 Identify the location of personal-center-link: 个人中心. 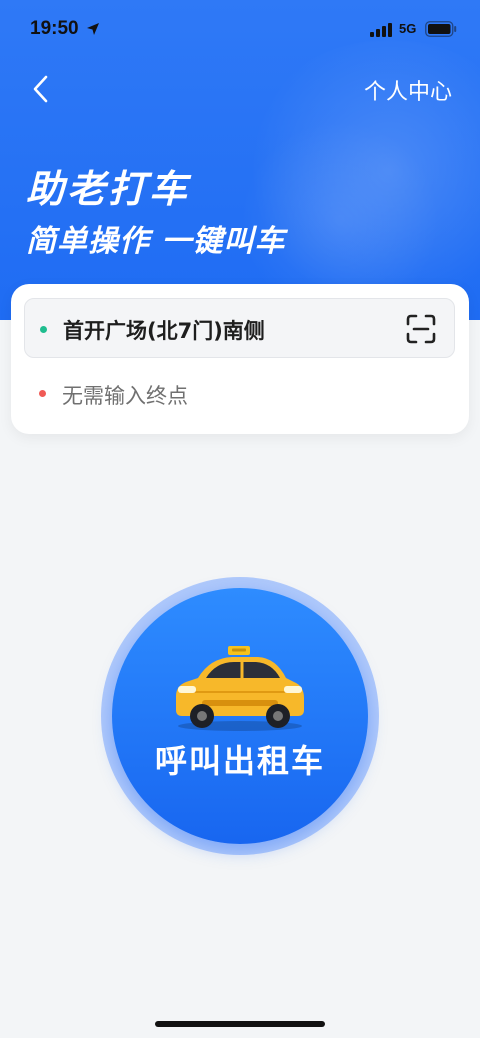
(408, 90).